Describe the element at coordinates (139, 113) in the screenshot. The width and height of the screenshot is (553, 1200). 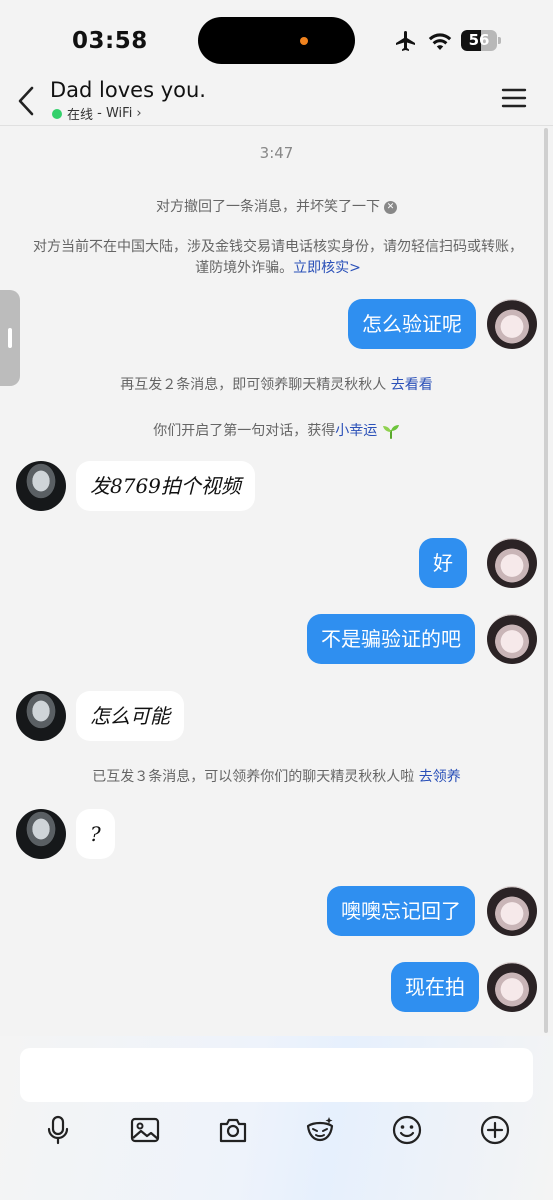
I see `chevron-right-icon: ›` at that location.